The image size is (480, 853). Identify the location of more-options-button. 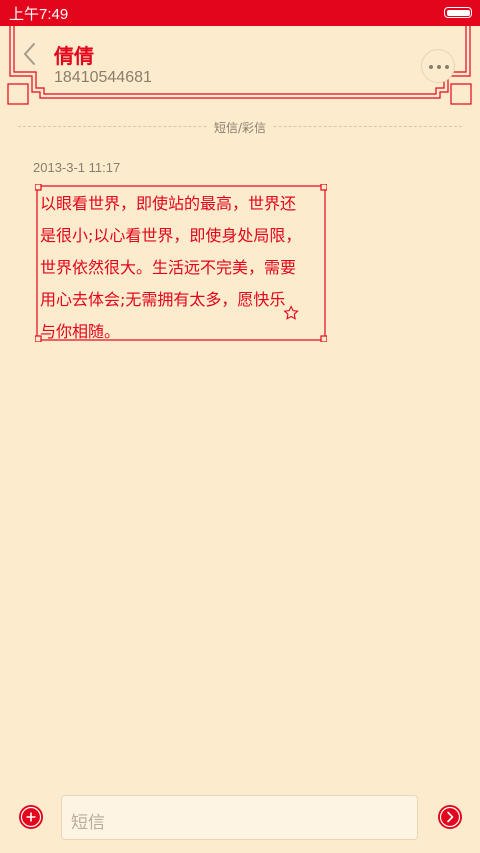
(438, 66).